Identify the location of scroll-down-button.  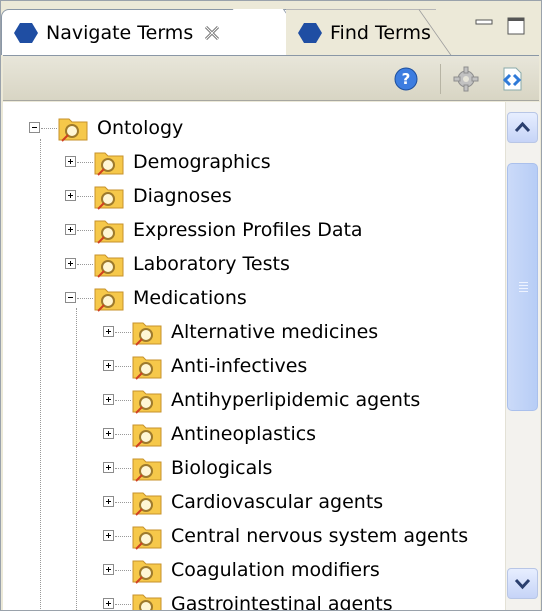
(522, 583).